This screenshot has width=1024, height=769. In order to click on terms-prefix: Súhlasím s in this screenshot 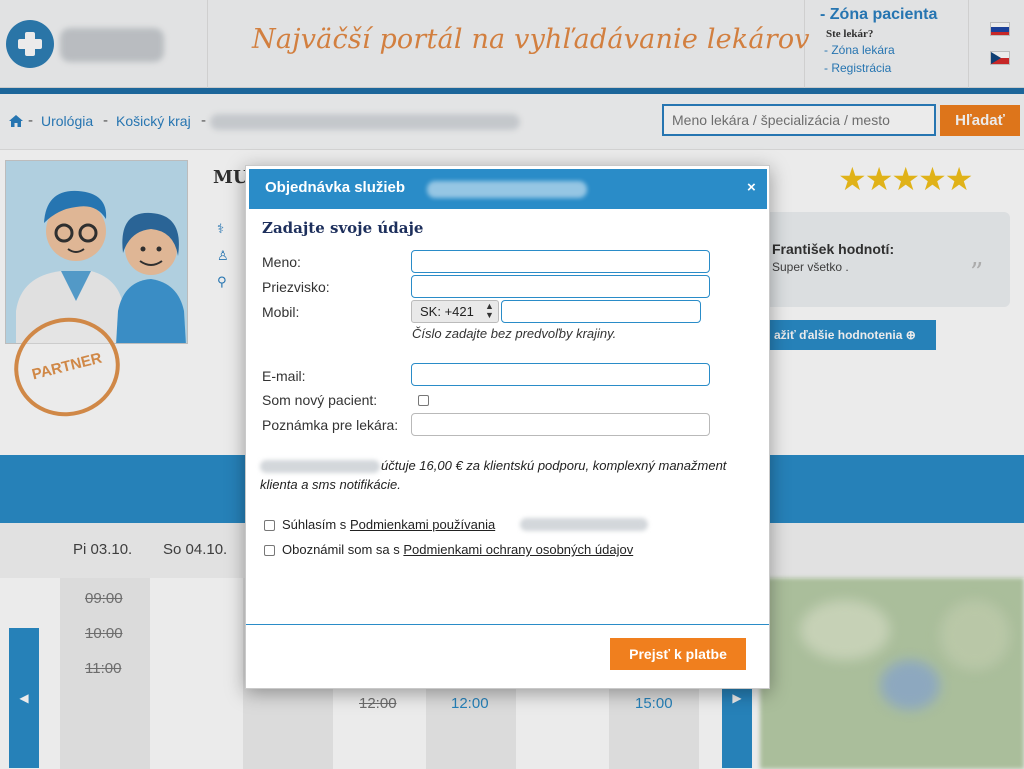, I will do `click(314, 524)`.